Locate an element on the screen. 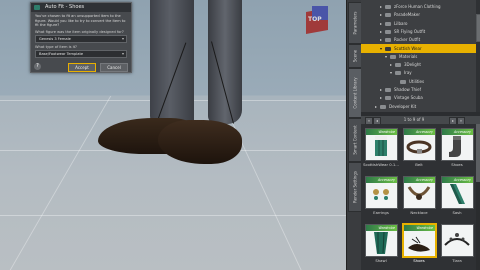  figure-right-leg is located at coordinates (225, 62).